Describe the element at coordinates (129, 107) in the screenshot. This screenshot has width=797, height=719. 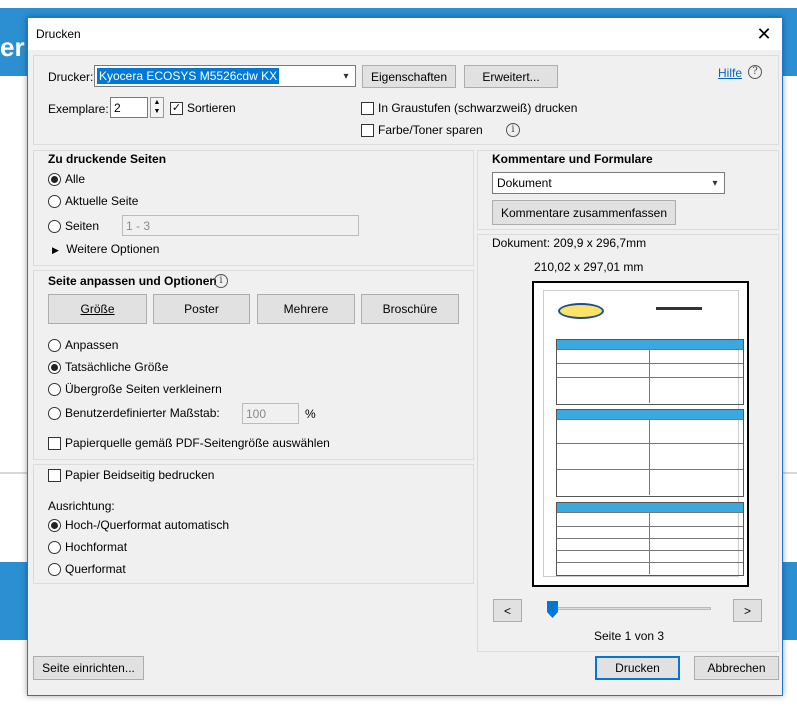
I see `copies-input: 2` at that location.